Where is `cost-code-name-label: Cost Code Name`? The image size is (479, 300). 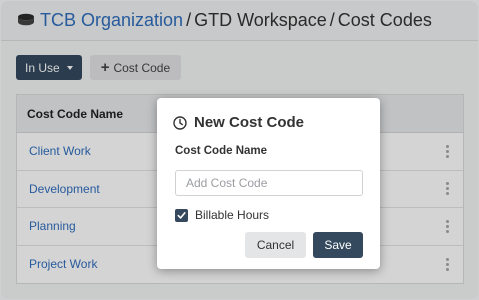
cost-code-name-label: Cost Code Name is located at coordinates (221, 151).